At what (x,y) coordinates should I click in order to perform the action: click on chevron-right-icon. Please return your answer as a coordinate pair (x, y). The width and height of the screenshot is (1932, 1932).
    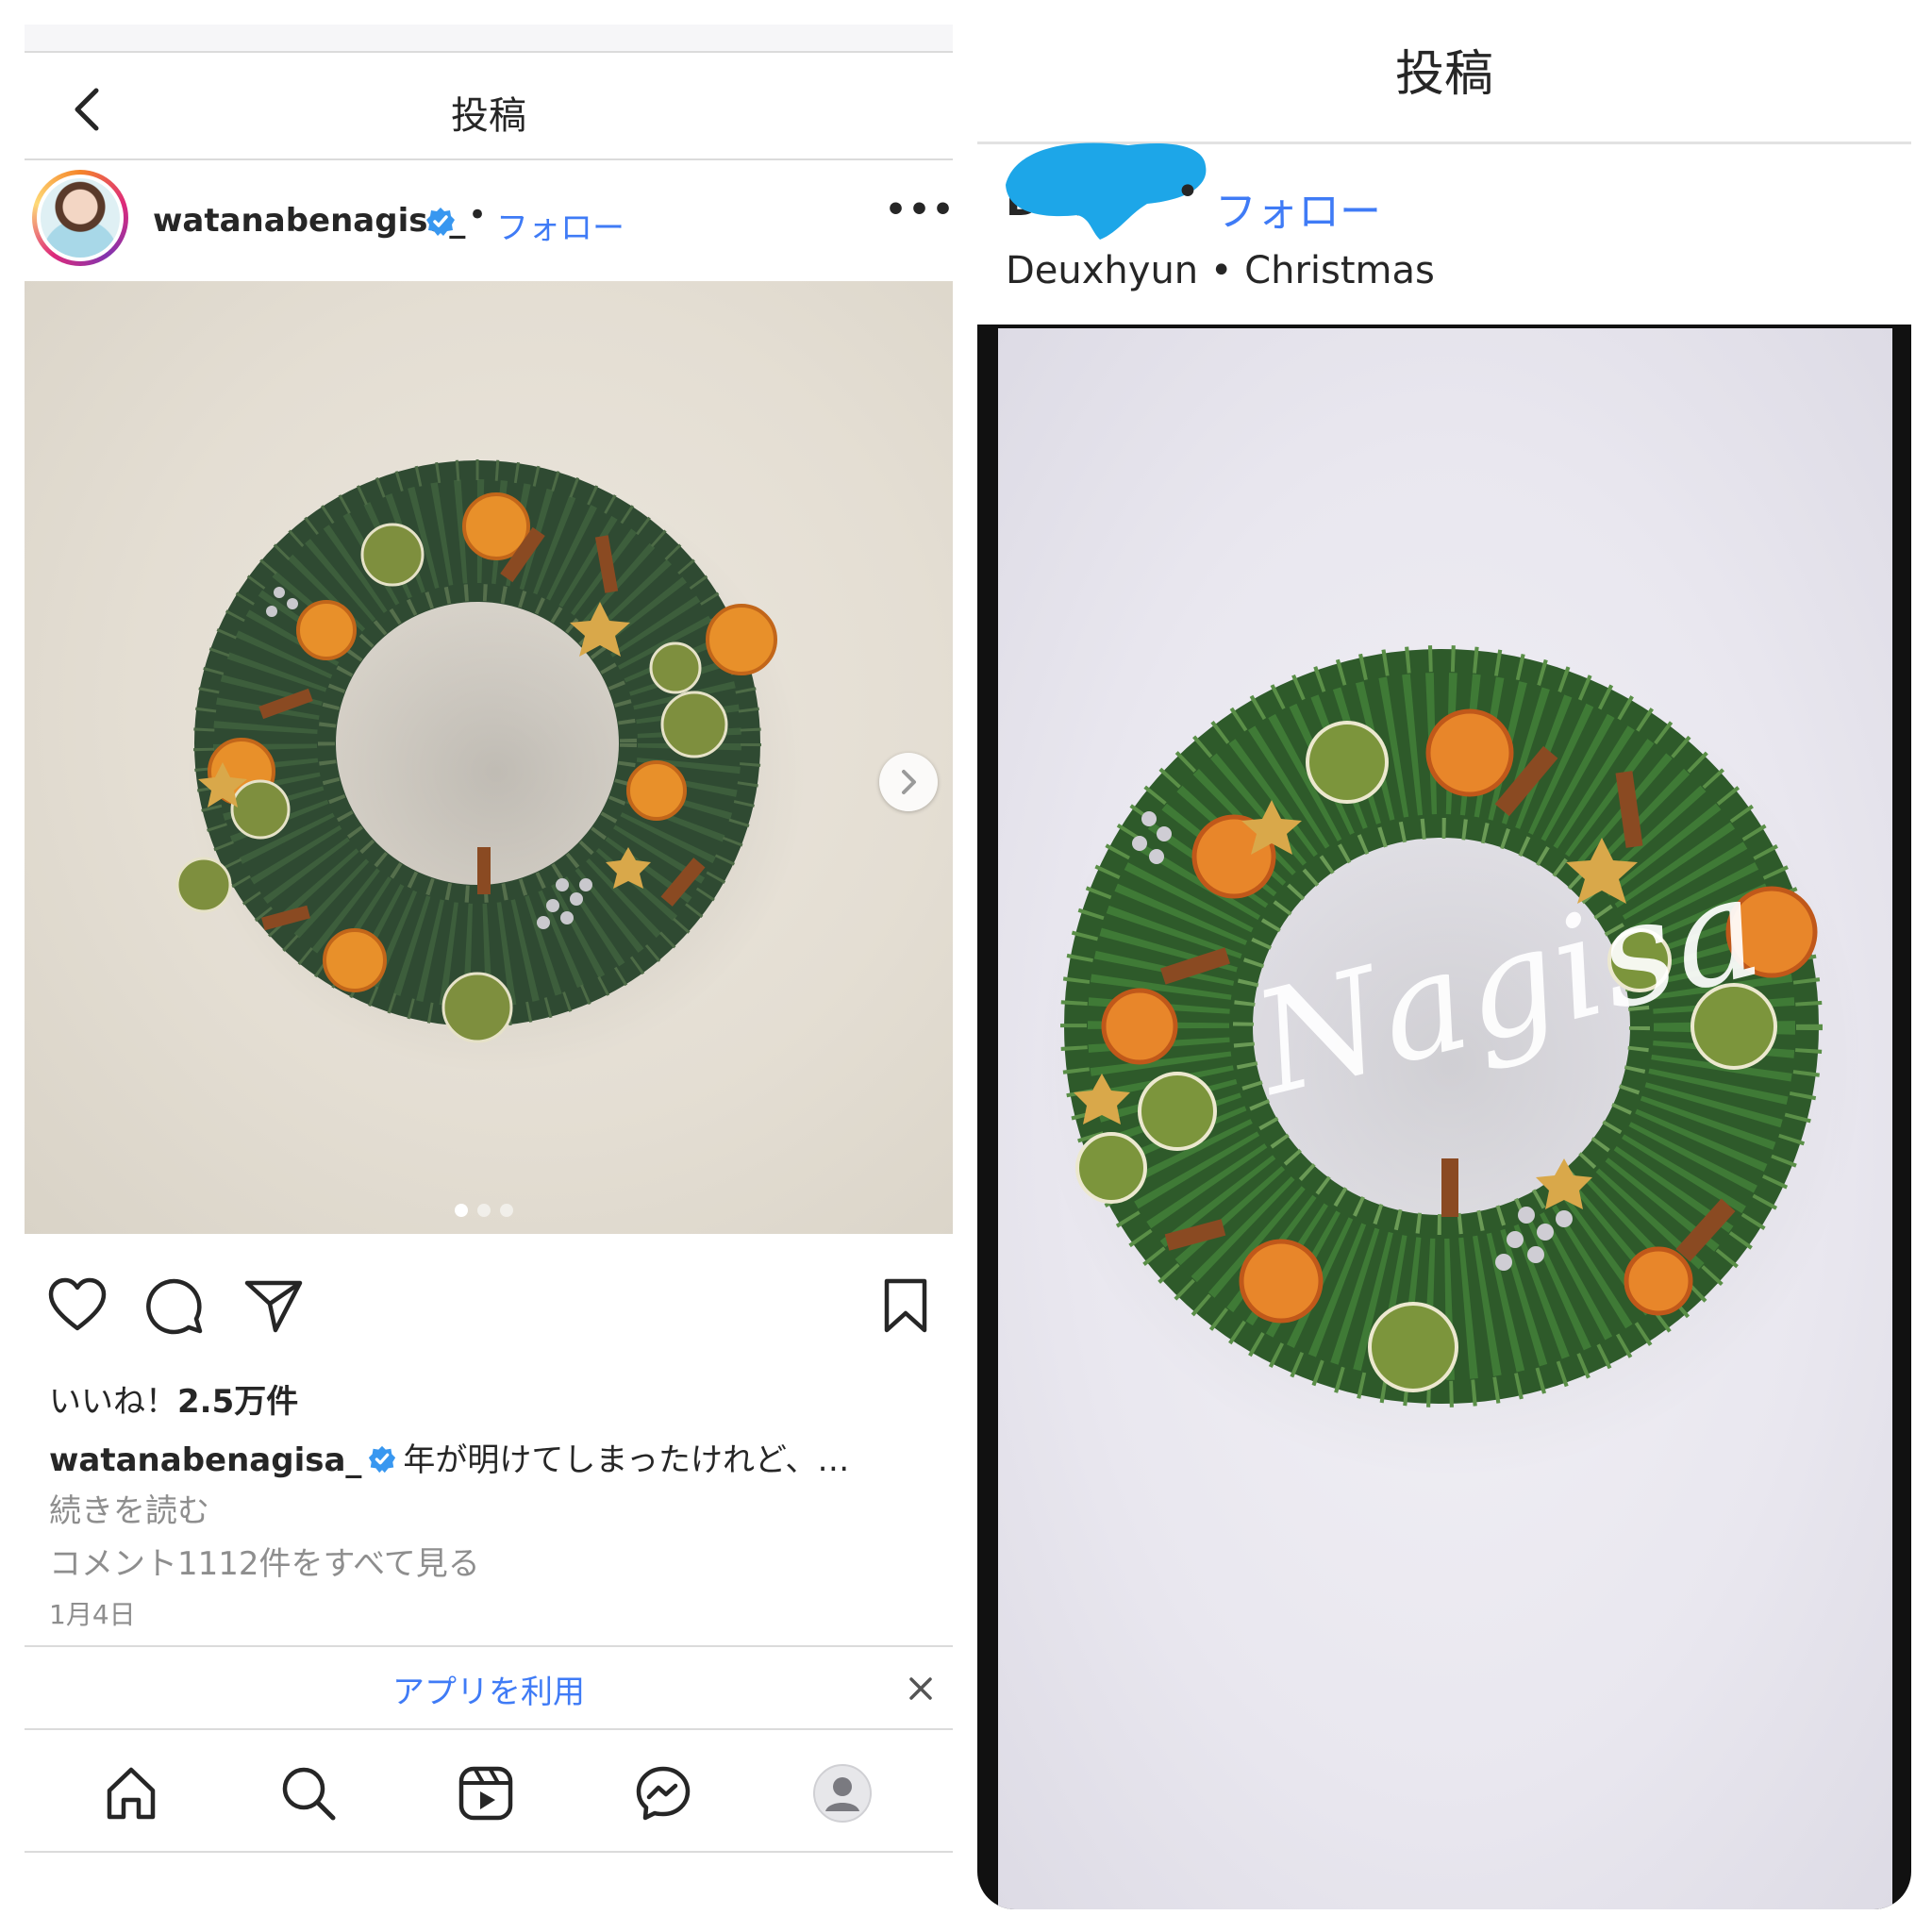
    Looking at the image, I should click on (909, 782).